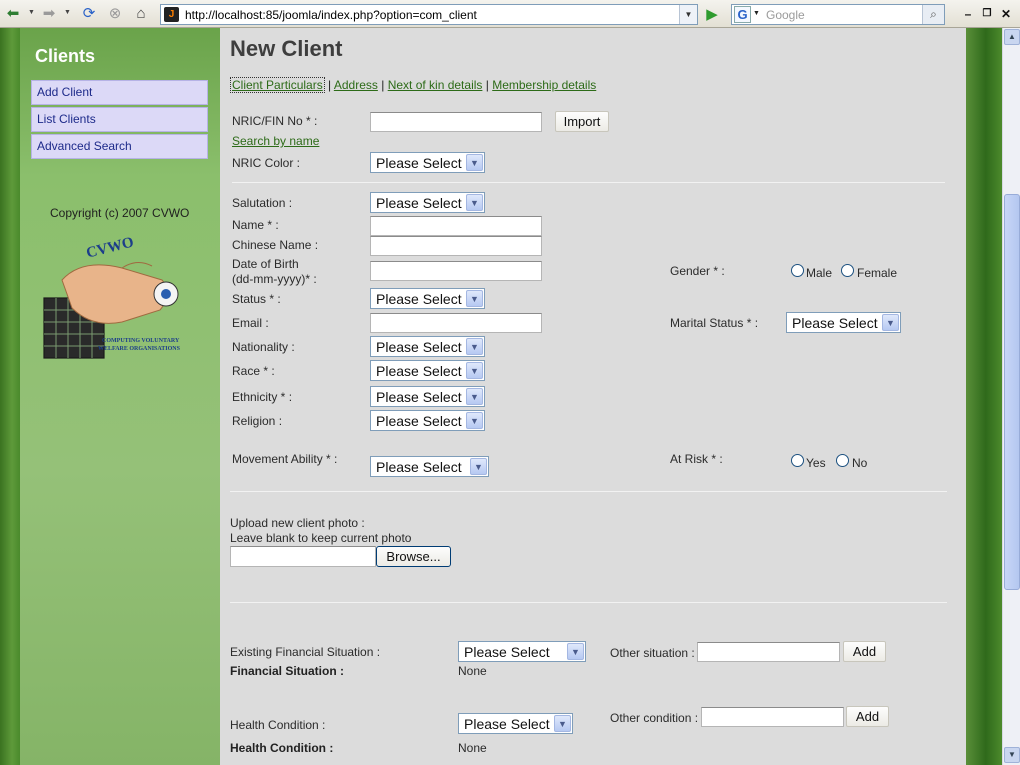  What do you see at coordinates (797, 270) in the screenshot?
I see `gender-male-radio` at bounding box center [797, 270].